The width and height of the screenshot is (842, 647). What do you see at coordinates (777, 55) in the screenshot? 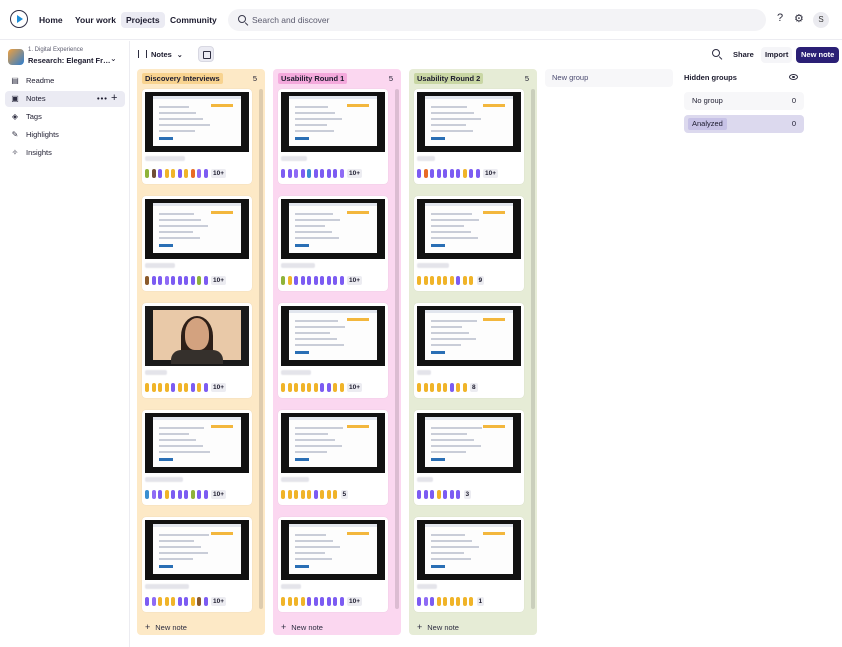
I see `import-button: Import` at bounding box center [777, 55].